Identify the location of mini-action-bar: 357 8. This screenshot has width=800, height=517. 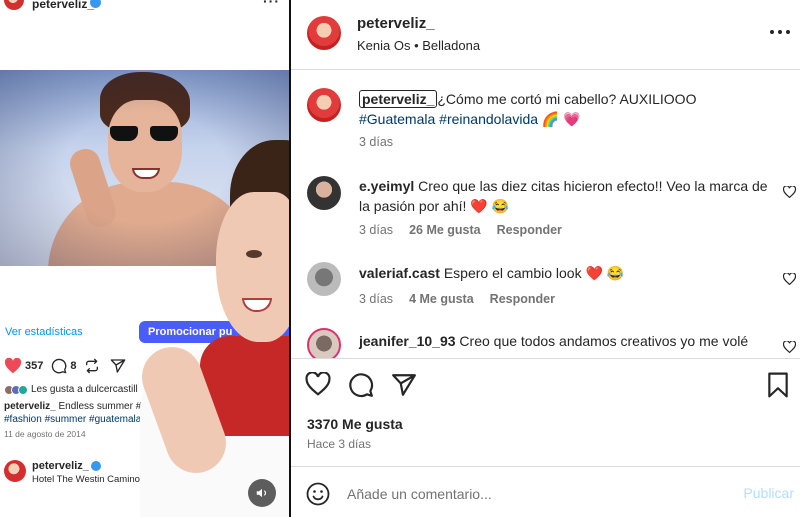
(65, 366).